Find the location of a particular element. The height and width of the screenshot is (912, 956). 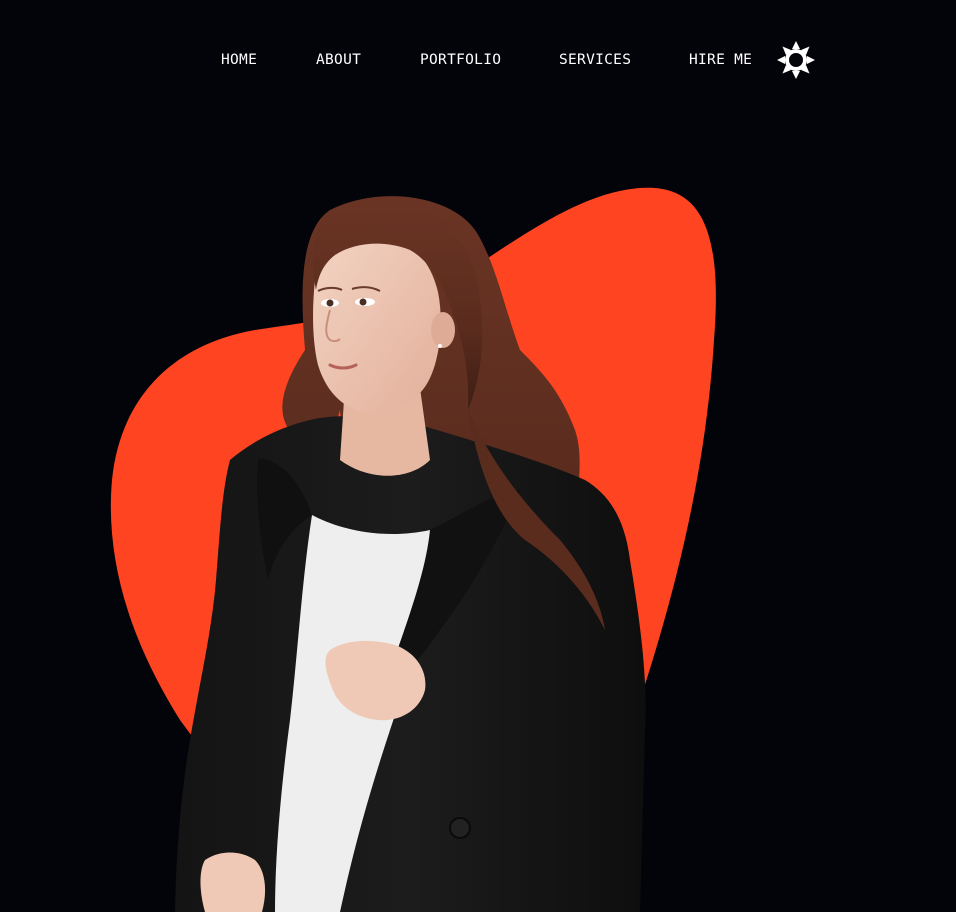

nav-about-link: ABOUT is located at coordinates (338, 60).